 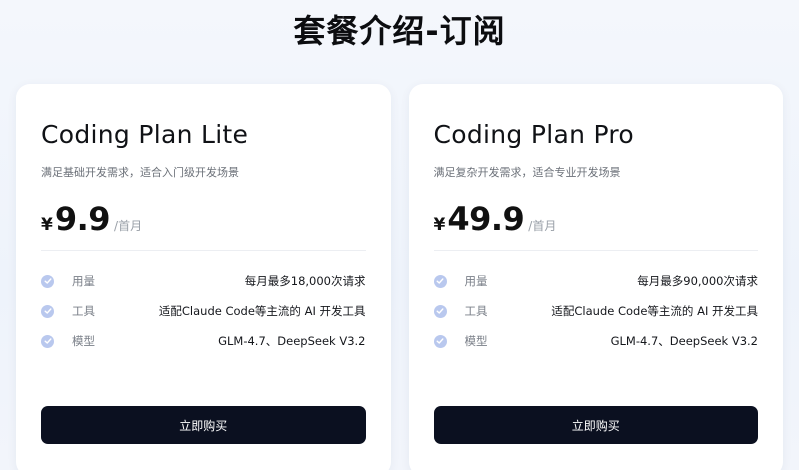 I want to click on plan-price: ¥ 49.9 /首月, so click(x=495, y=219).